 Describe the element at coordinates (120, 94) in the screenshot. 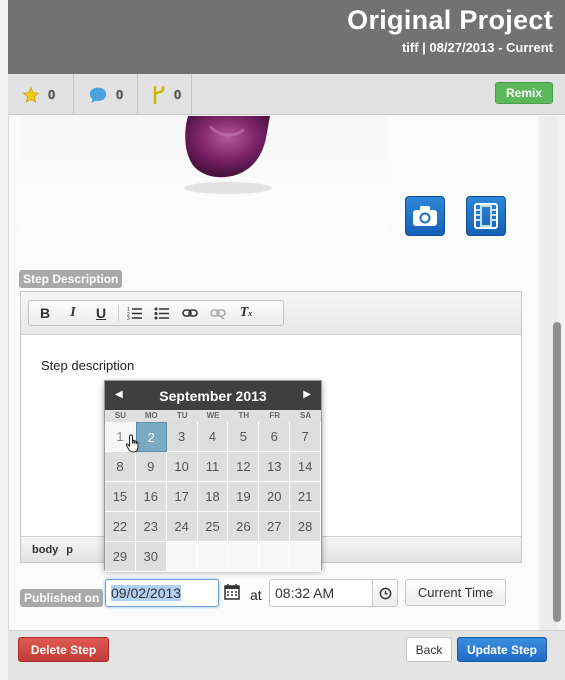

I see `comments-count: 0` at that location.